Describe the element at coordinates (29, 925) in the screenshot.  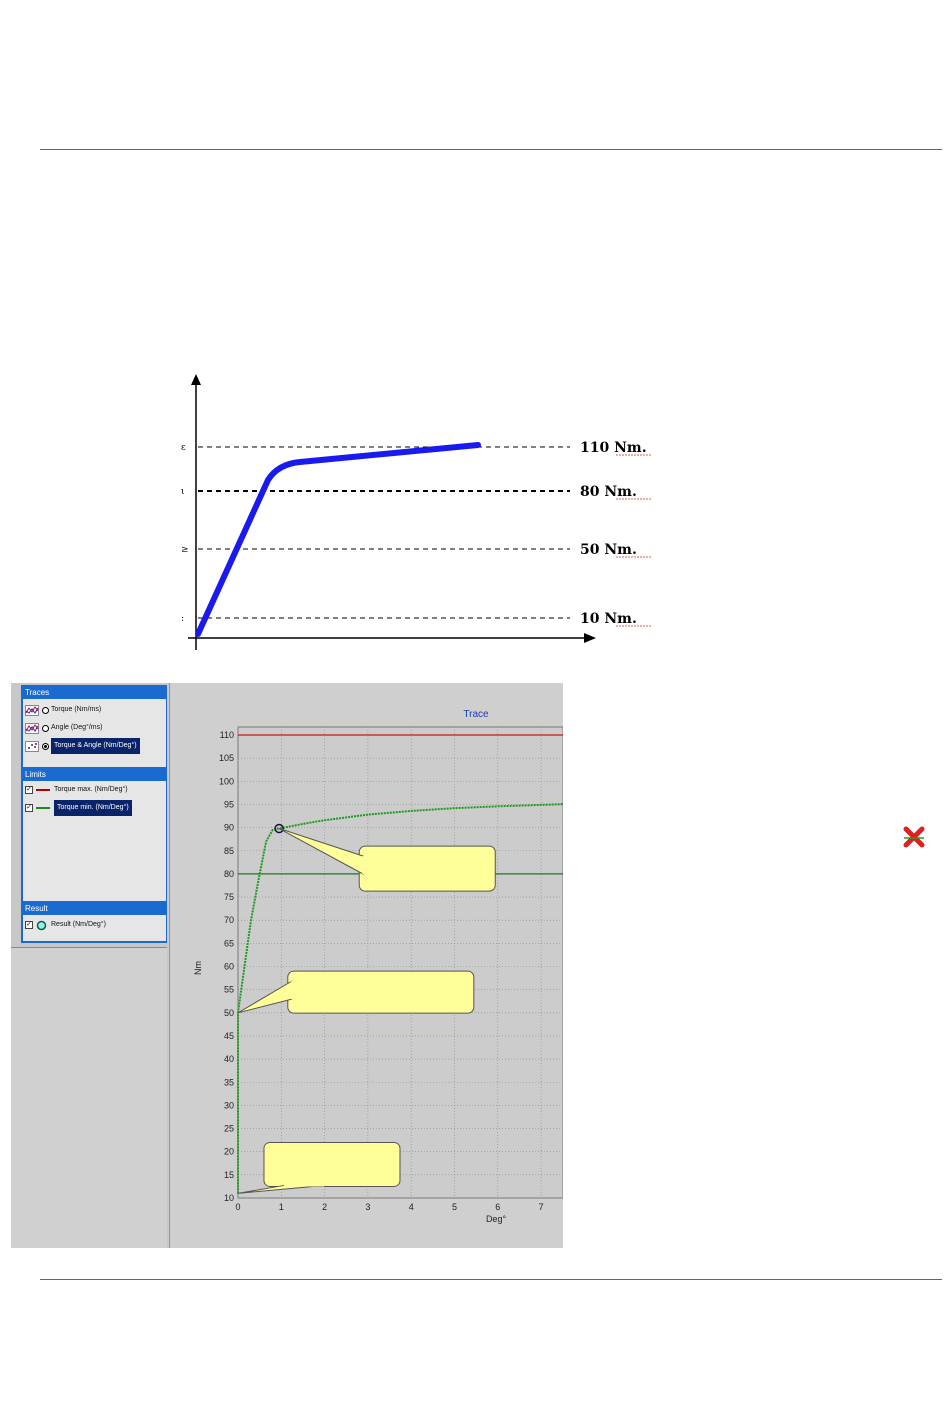
I see `result-checkbox: ✓` at that location.